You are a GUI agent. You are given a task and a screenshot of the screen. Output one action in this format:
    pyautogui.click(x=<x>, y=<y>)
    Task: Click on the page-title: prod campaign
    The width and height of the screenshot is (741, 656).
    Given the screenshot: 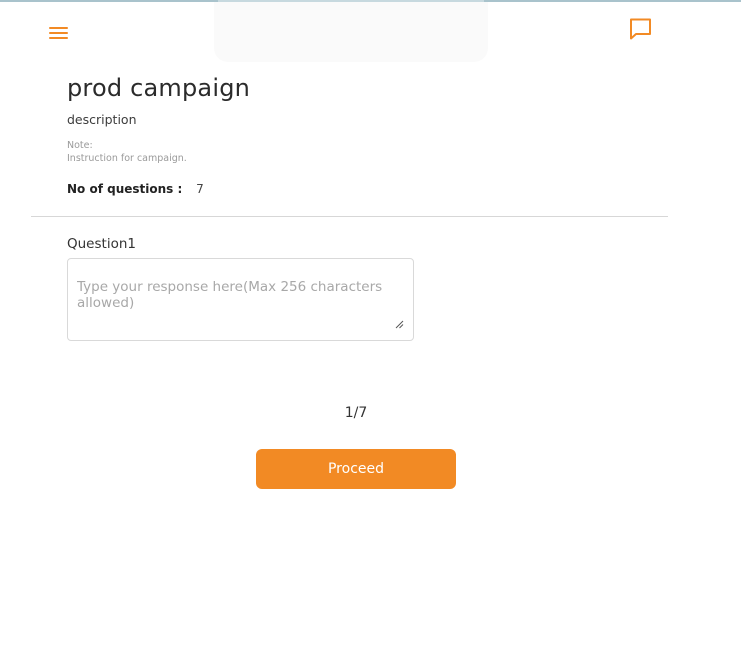 What is the action you would take?
    pyautogui.click(x=159, y=88)
    